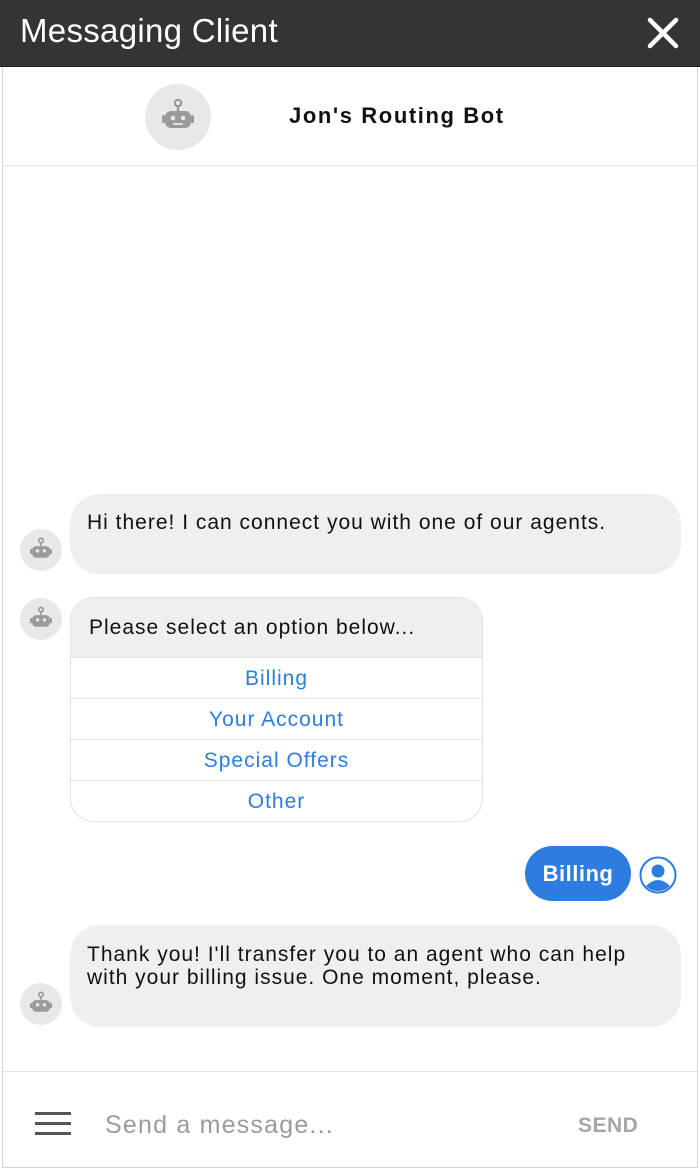  What do you see at coordinates (608, 1126) in the screenshot?
I see `send-button: SEND` at bounding box center [608, 1126].